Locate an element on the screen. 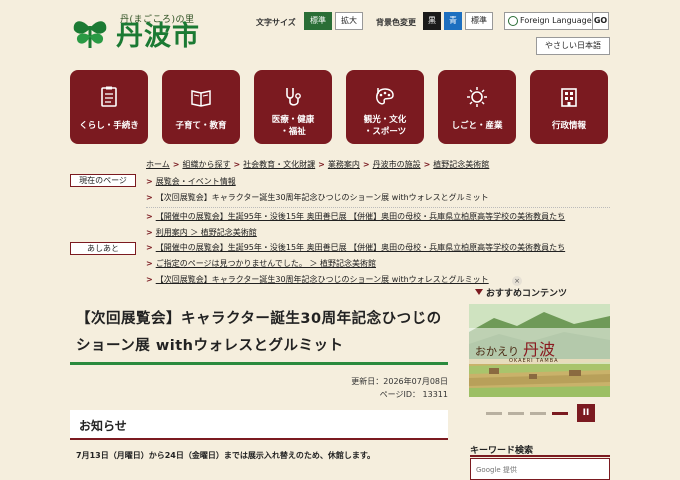 The height and width of the screenshot is (480, 680). breadcrumb-link: 社会教育・文化財課 is located at coordinates (279, 164).